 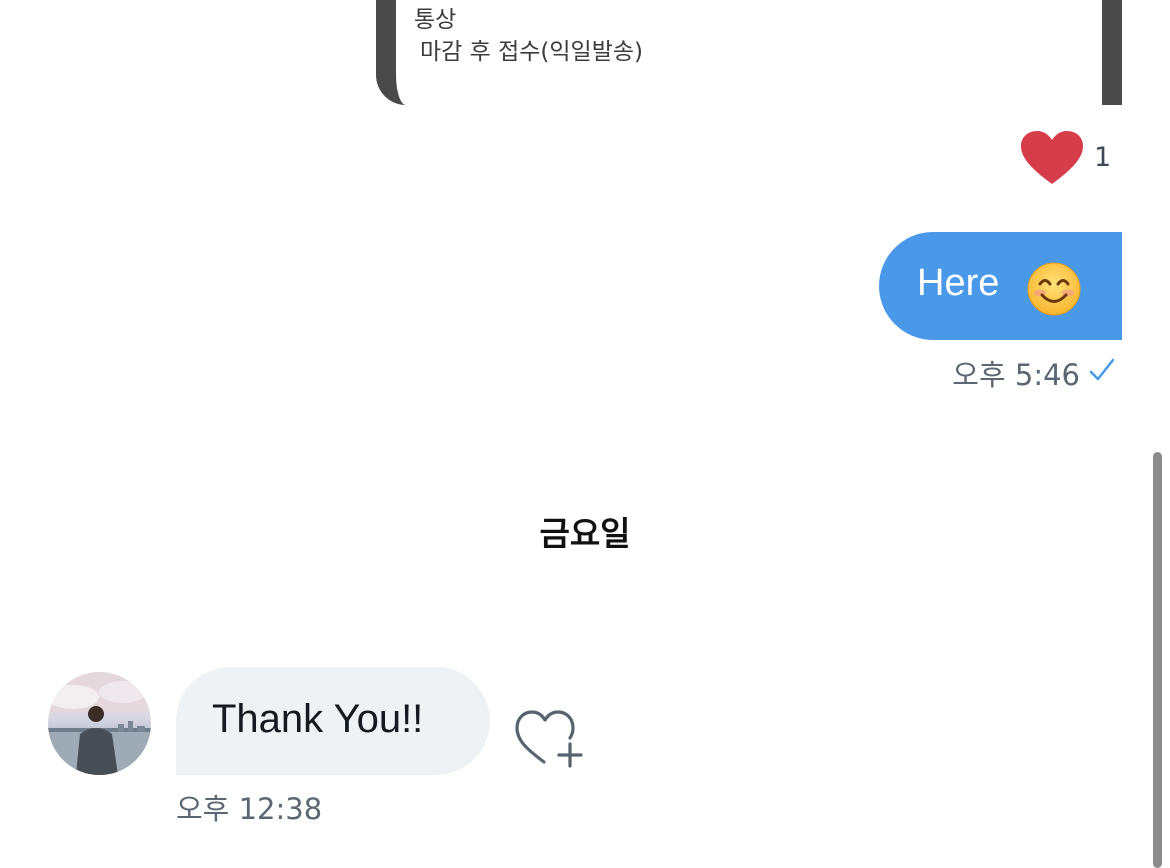 What do you see at coordinates (1102, 369) in the screenshot?
I see `checkmark-icon` at bounding box center [1102, 369].